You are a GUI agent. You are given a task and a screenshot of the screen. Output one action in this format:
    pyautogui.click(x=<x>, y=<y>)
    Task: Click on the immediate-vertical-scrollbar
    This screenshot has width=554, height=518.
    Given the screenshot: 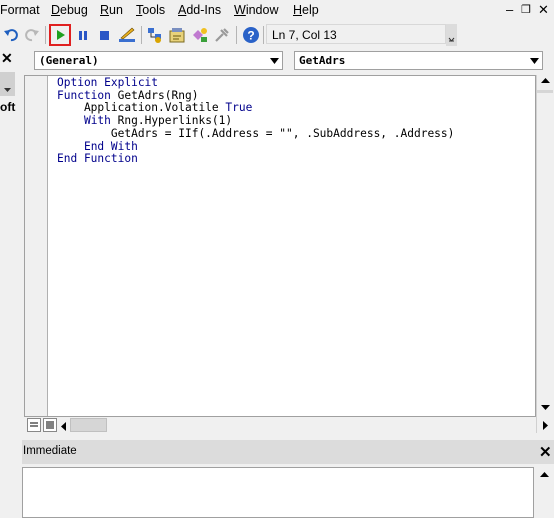 What is the action you would take?
    pyautogui.click(x=544, y=492)
    